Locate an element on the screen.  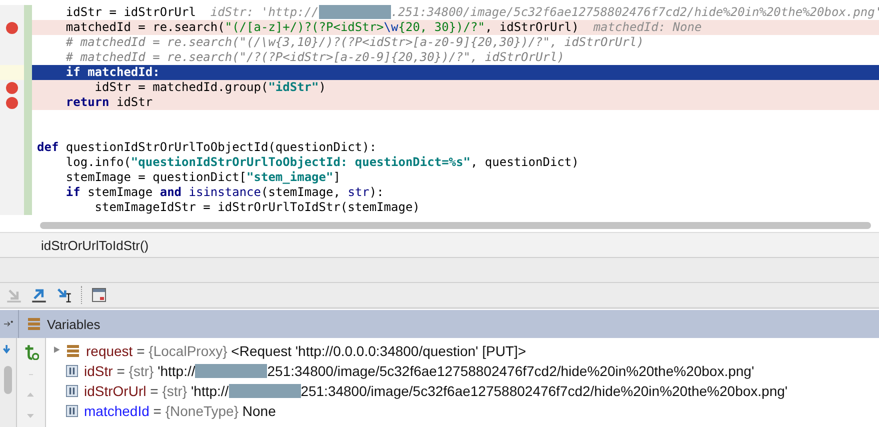
breadcrumb: idStrOrUrlToIdStr() is located at coordinates (95, 245).